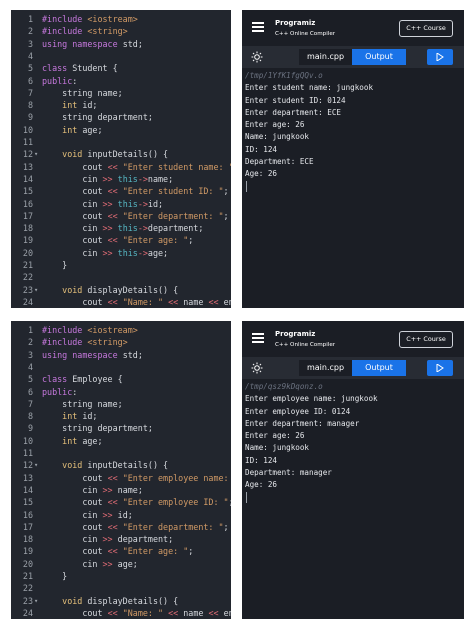 This screenshot has width=474, height=632. Describe the element at coordinates (132, 43) in the screenshot. I see `code-token: std;` at that location.